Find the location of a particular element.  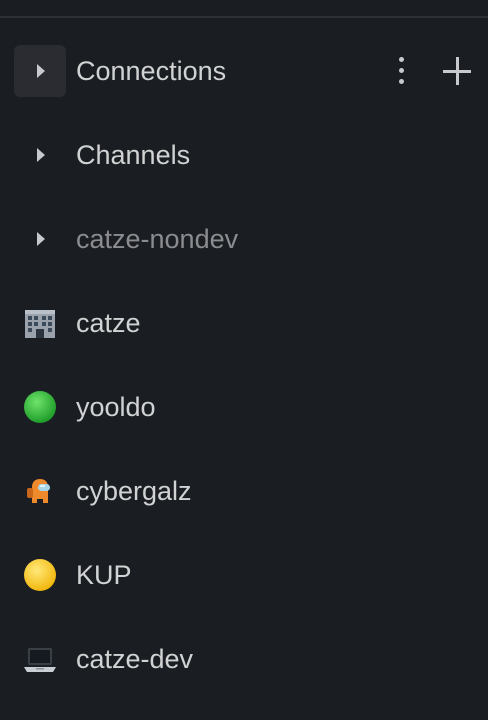

workspace-label: cybergalz is located at coordinates (134, 491).